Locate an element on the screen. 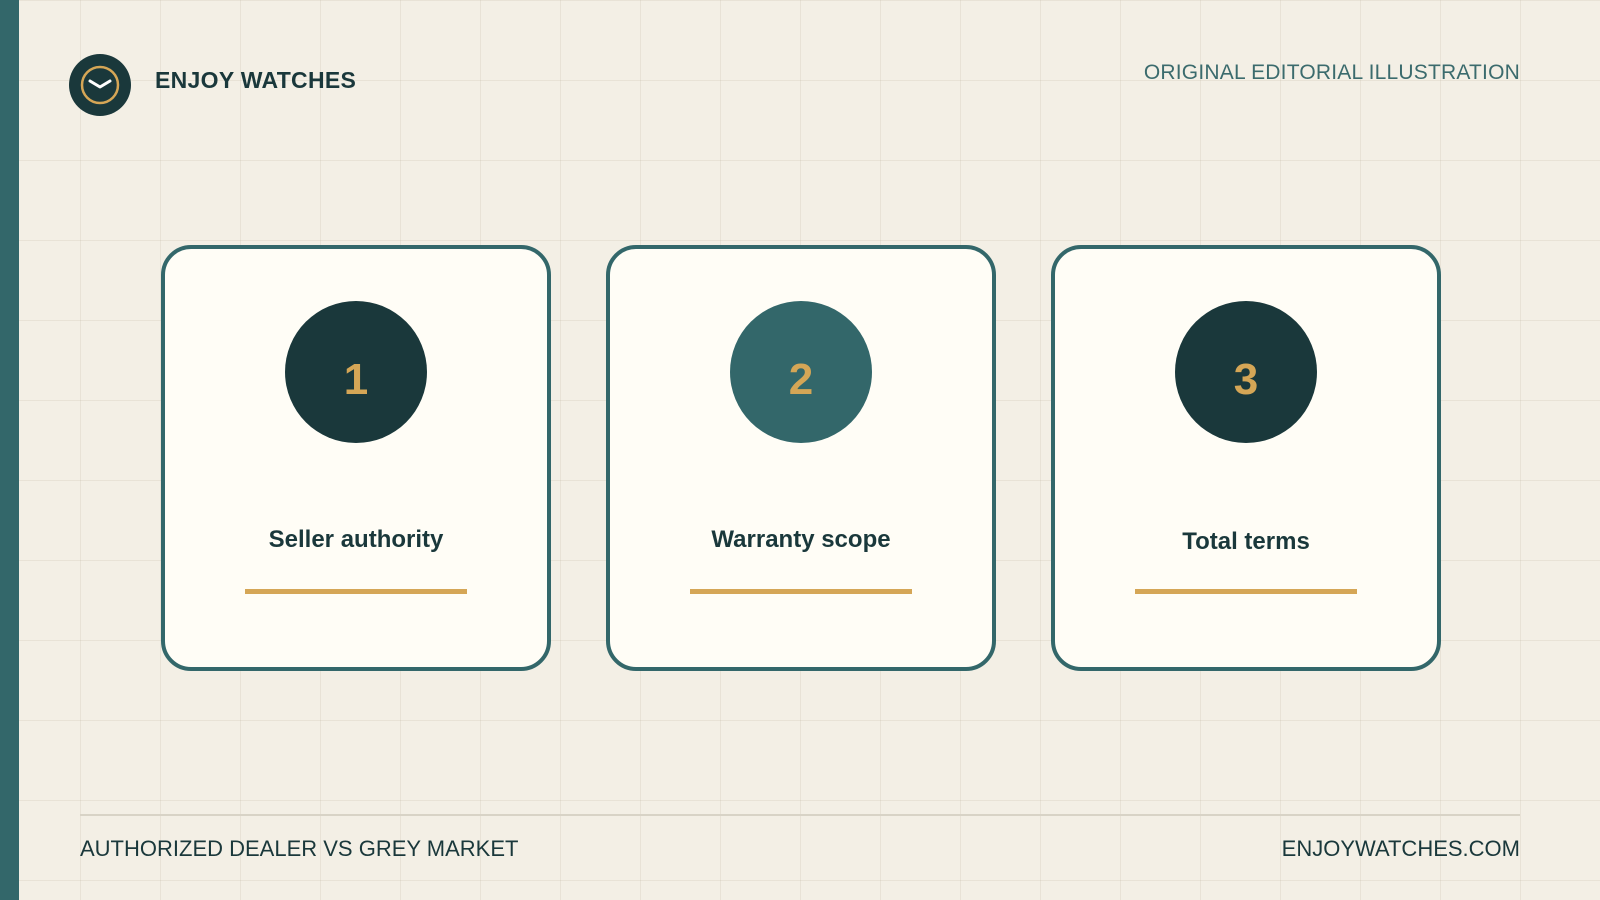 This screenshot has width=1600, height=900. number-badge: 3 is located at coordinates (1246, 372).